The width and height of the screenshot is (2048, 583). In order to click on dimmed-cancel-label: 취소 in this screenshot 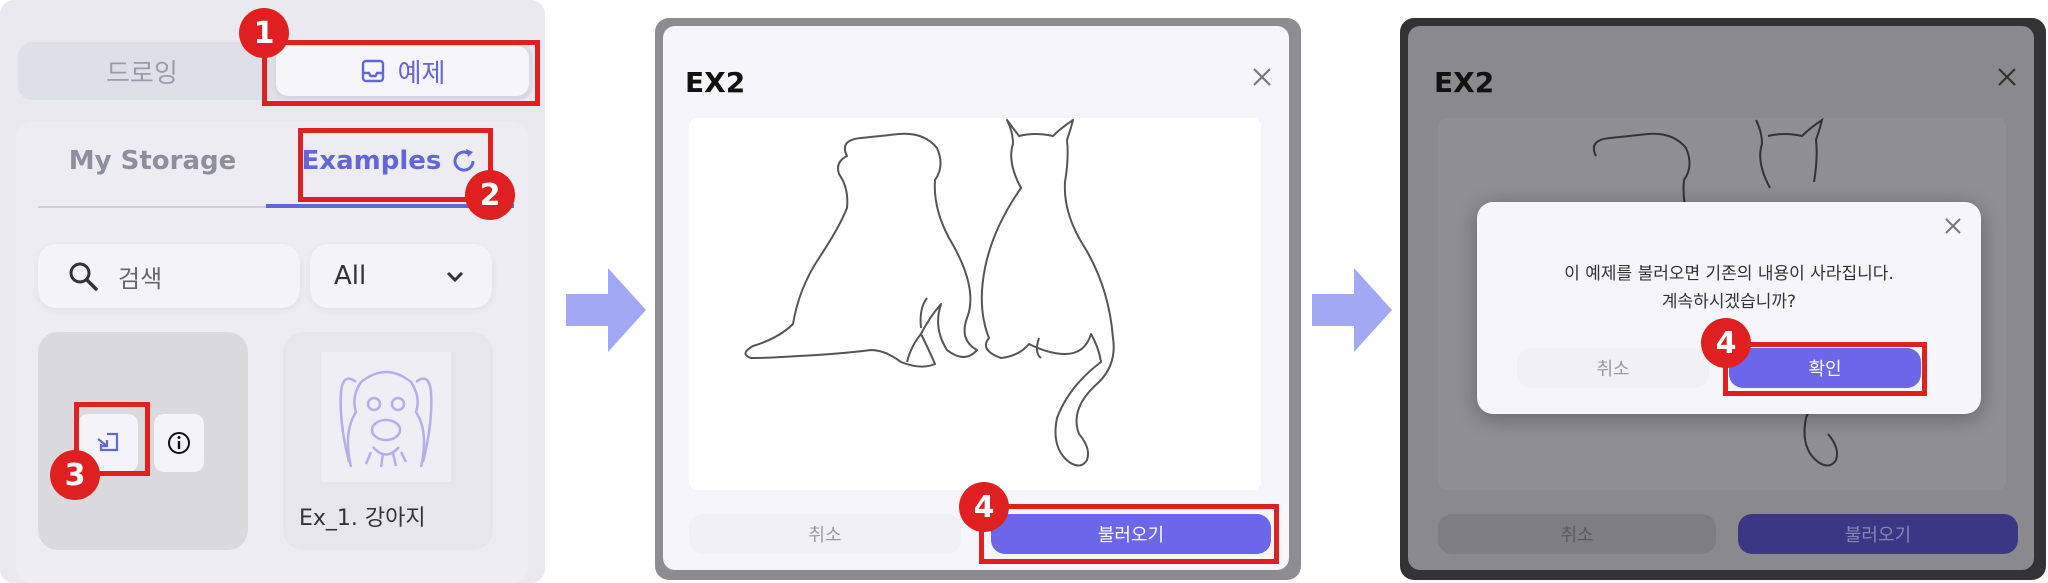, I will do `click(1577, 535)`.